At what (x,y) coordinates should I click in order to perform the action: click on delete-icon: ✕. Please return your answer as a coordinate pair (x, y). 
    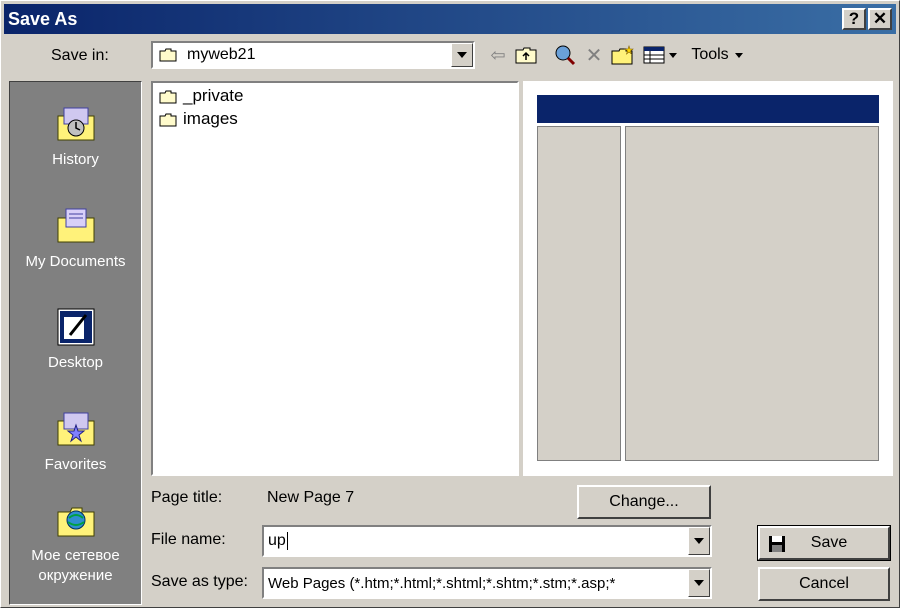
    Looking at the image, I should click on (594, 55).